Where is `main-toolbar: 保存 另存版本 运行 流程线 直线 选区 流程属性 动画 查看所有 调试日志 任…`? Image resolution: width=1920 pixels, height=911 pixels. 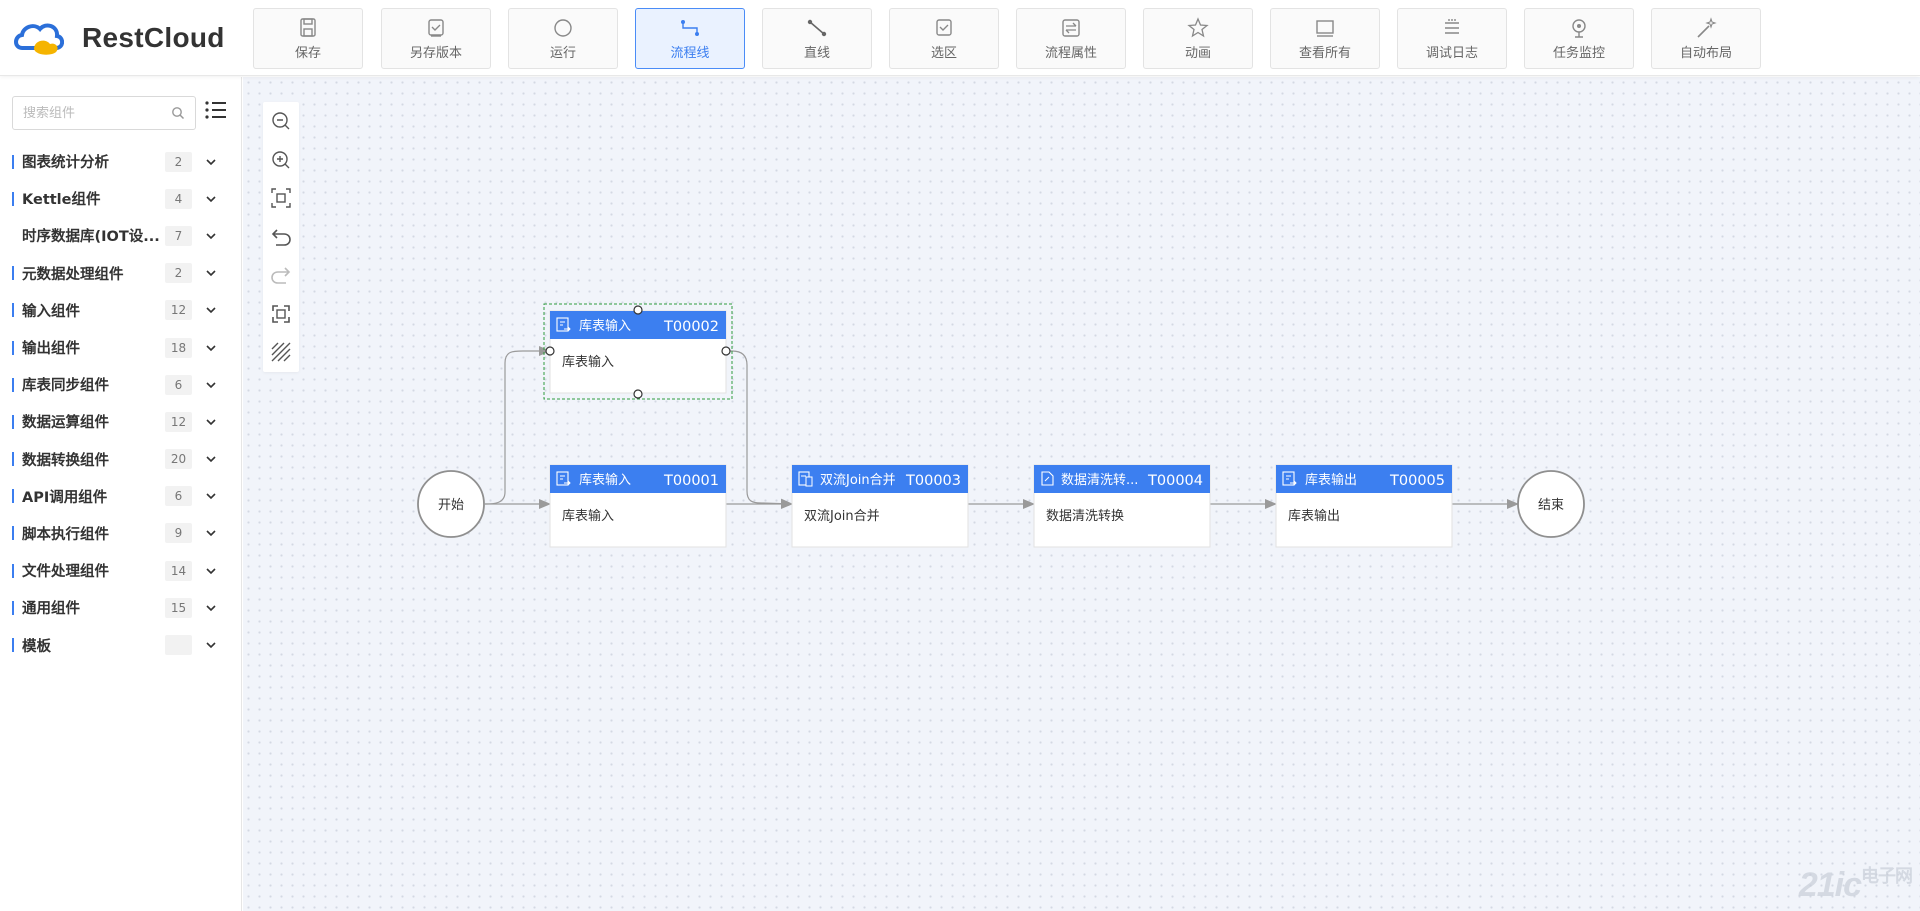 main-toolbar: 保存 另存版本 运行 流程线 直线 选区 流程属性 动画 查看所有 调试日志 任… is located at coordinates (1015, 38).